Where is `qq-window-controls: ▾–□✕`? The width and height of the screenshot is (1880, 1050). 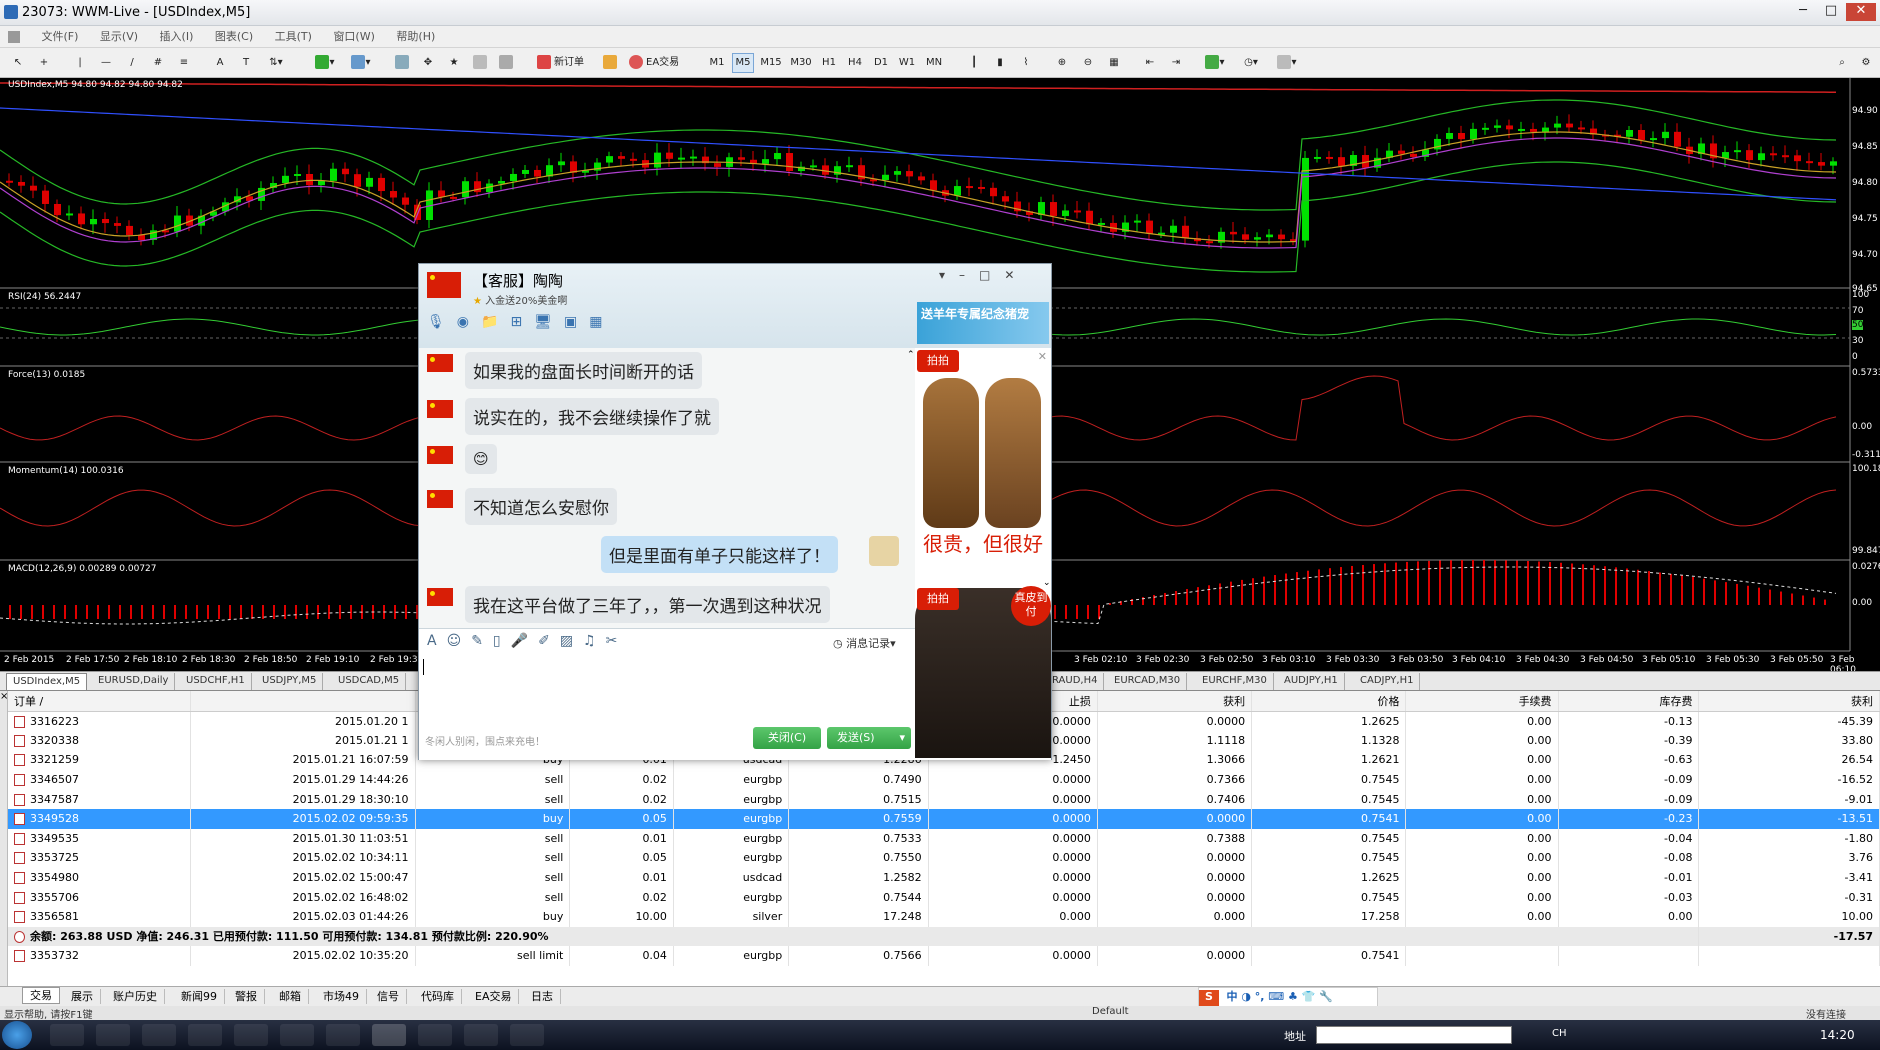
qq-window-controls: ▾–□✕ is located at coordinates (983, 275).